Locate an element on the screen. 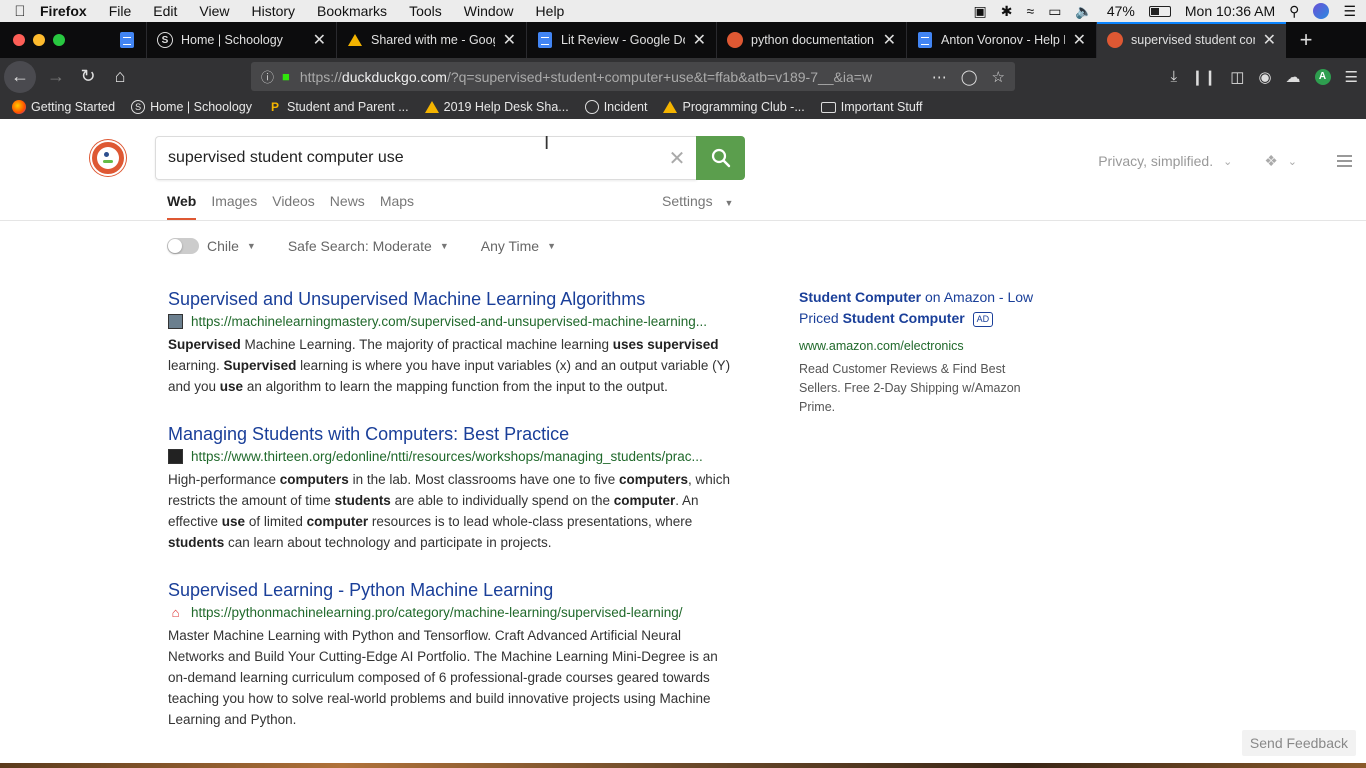 The width and height of the screenshot is (1366, 768). battery-percent: 47% is located at coordinates (1121, 11).